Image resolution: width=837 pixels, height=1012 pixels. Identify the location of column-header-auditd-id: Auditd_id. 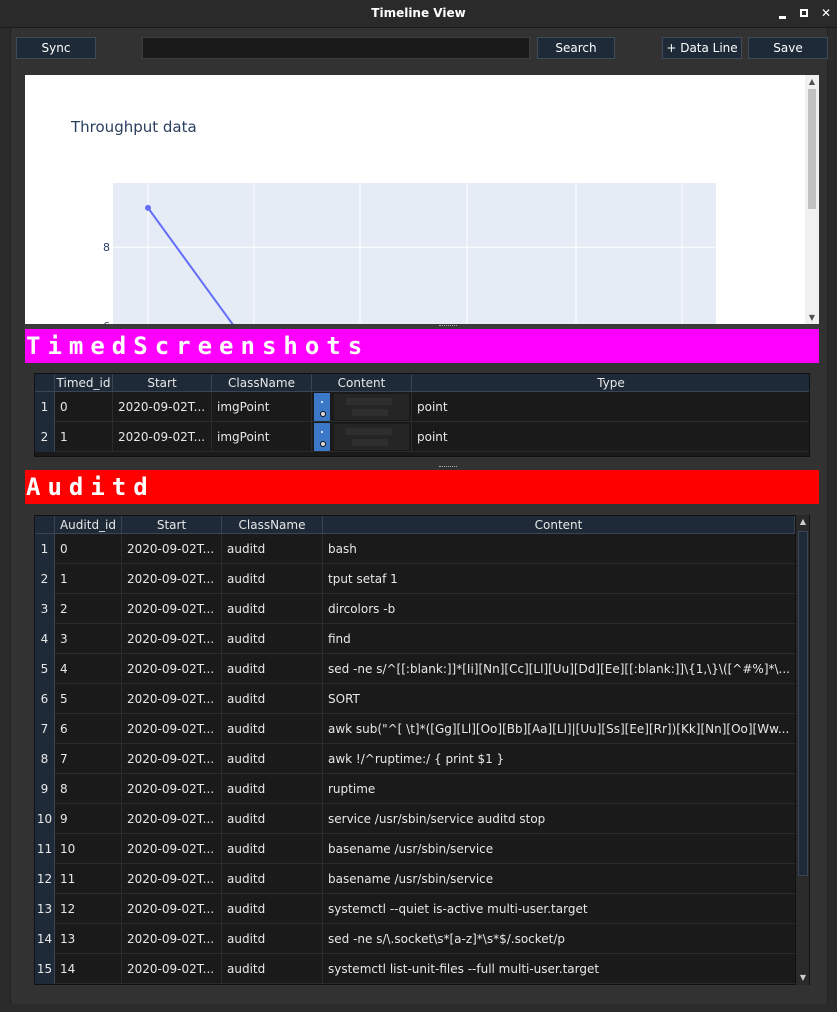
(88, 525).